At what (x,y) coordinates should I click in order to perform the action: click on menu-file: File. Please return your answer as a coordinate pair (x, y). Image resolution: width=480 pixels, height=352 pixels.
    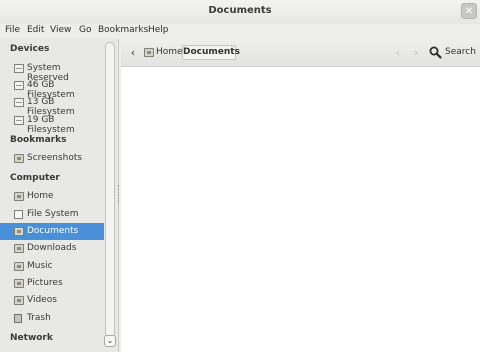
    Looking at the image, I should click on (12, 30).